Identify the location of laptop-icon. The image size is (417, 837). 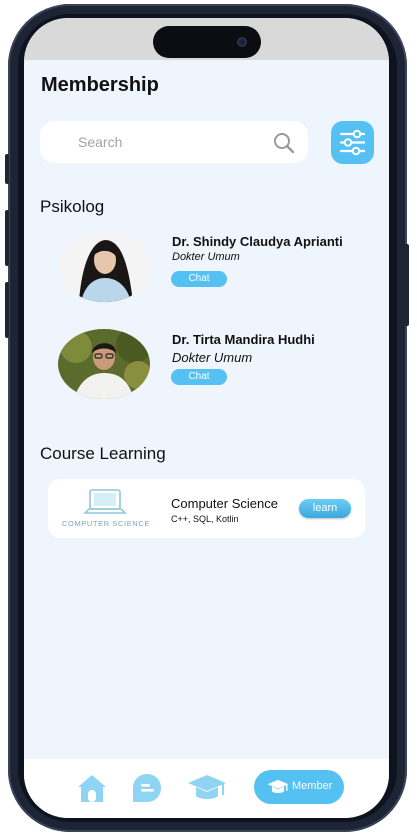
(105, 501).